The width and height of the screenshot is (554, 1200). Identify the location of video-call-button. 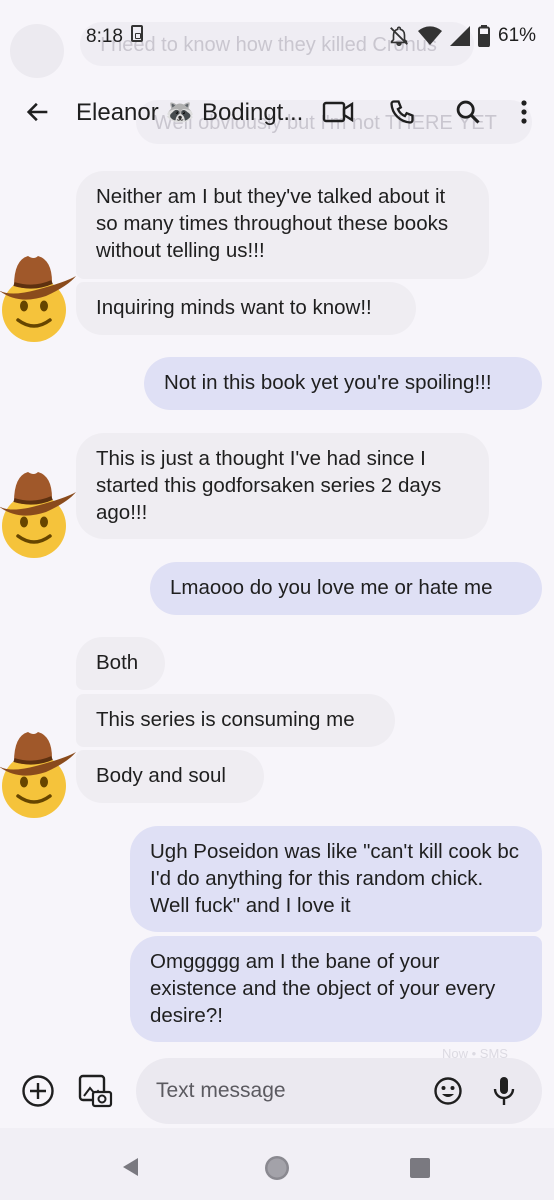
(338, 112).